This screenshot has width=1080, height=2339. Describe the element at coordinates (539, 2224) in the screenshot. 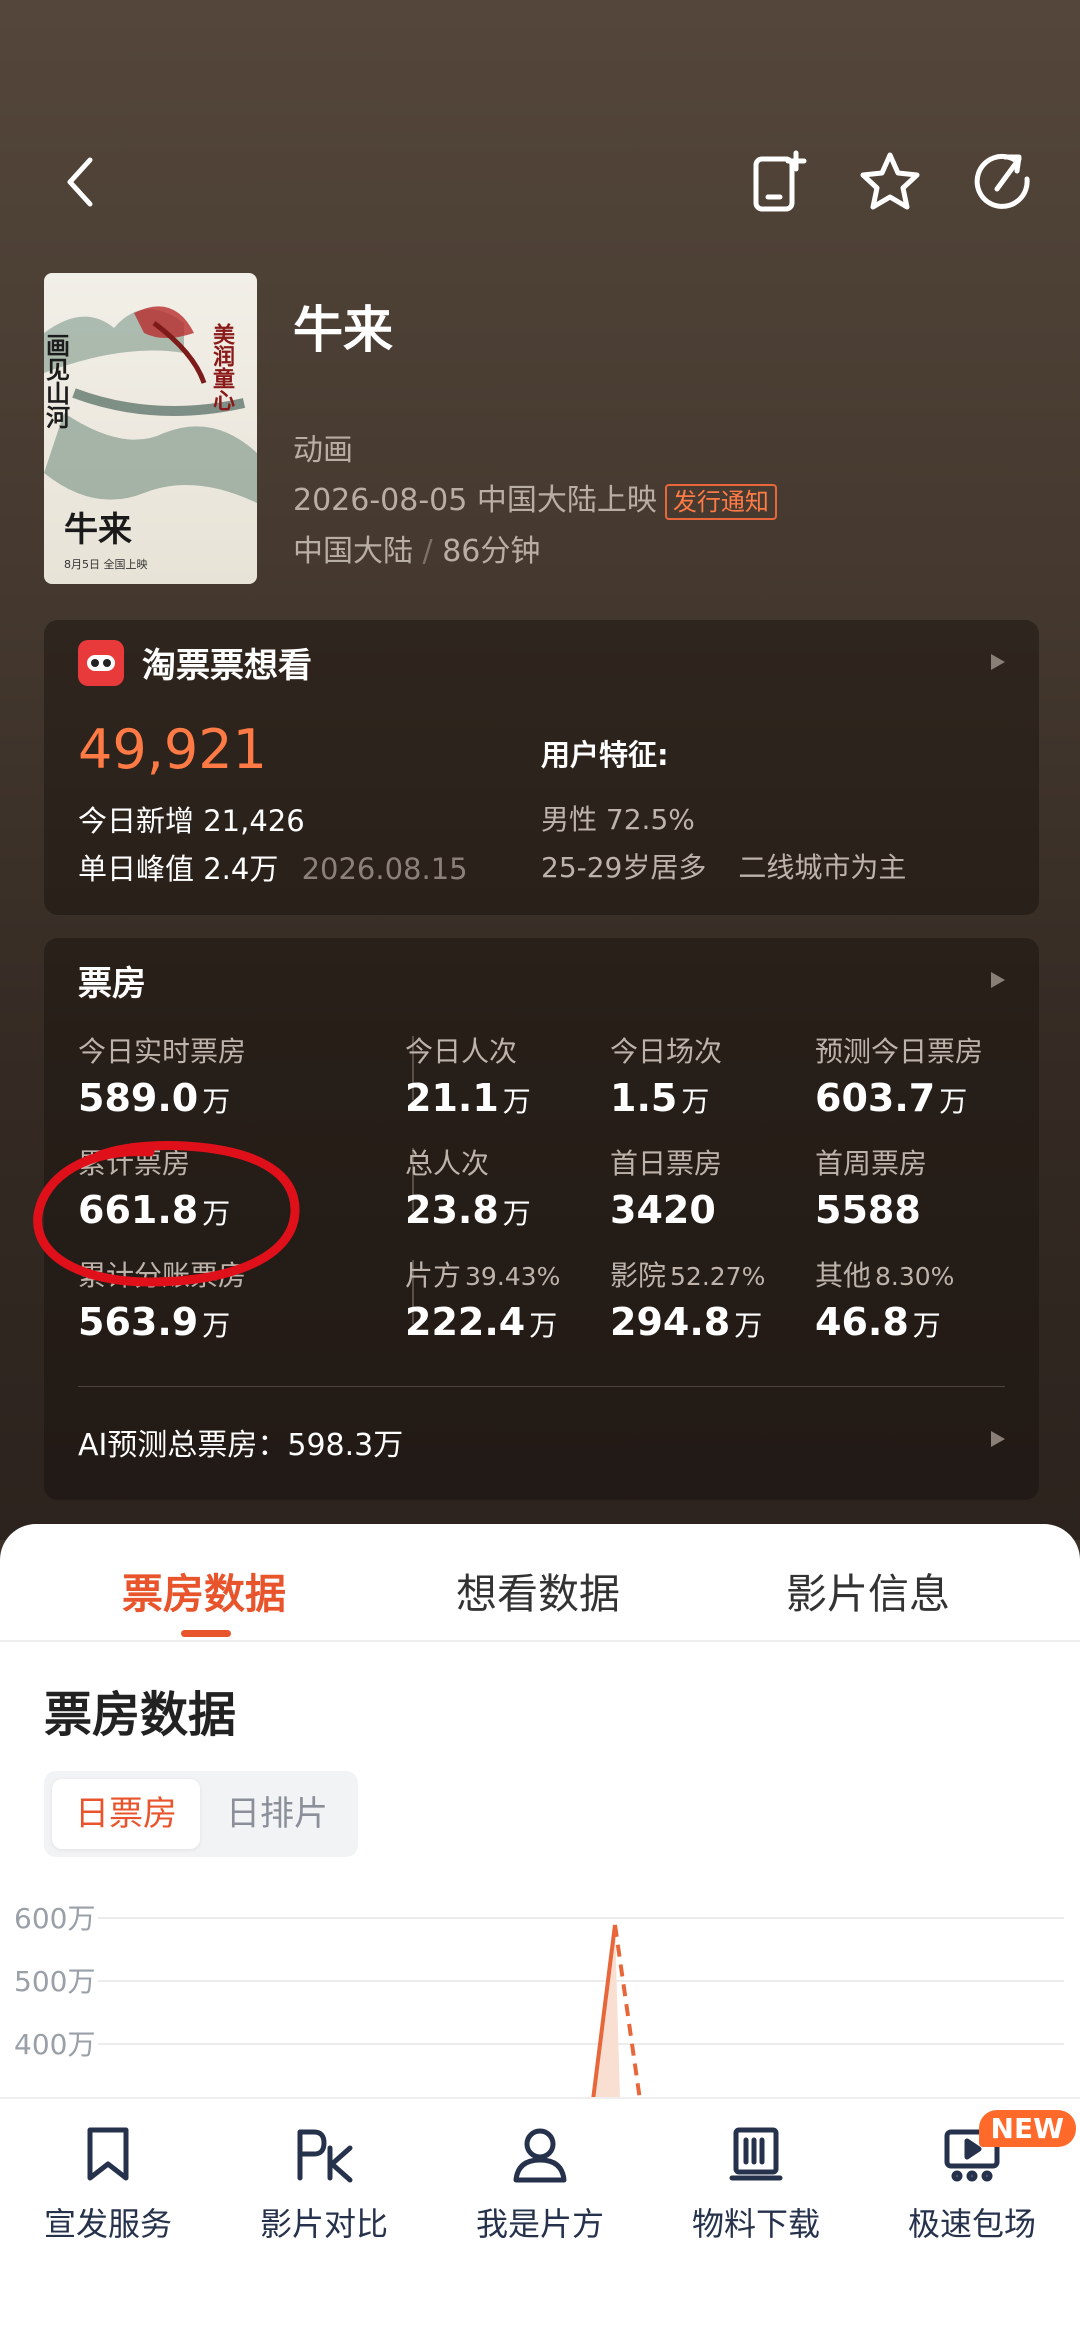

I see `nav-label: 我是片方` at that location.